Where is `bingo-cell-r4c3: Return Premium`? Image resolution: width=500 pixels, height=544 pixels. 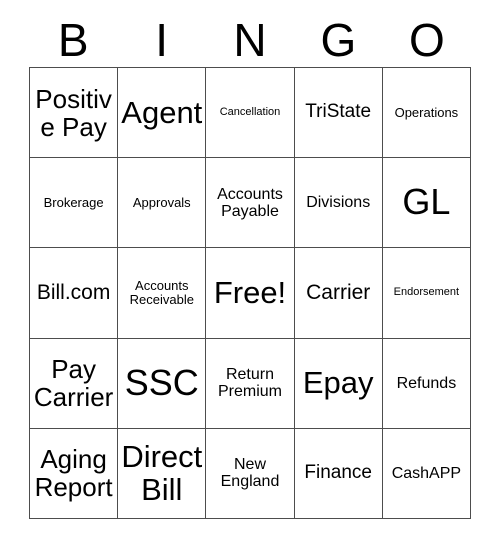 bingo-cell-r4c3: Return Premium is located at coordinates (250, 383).